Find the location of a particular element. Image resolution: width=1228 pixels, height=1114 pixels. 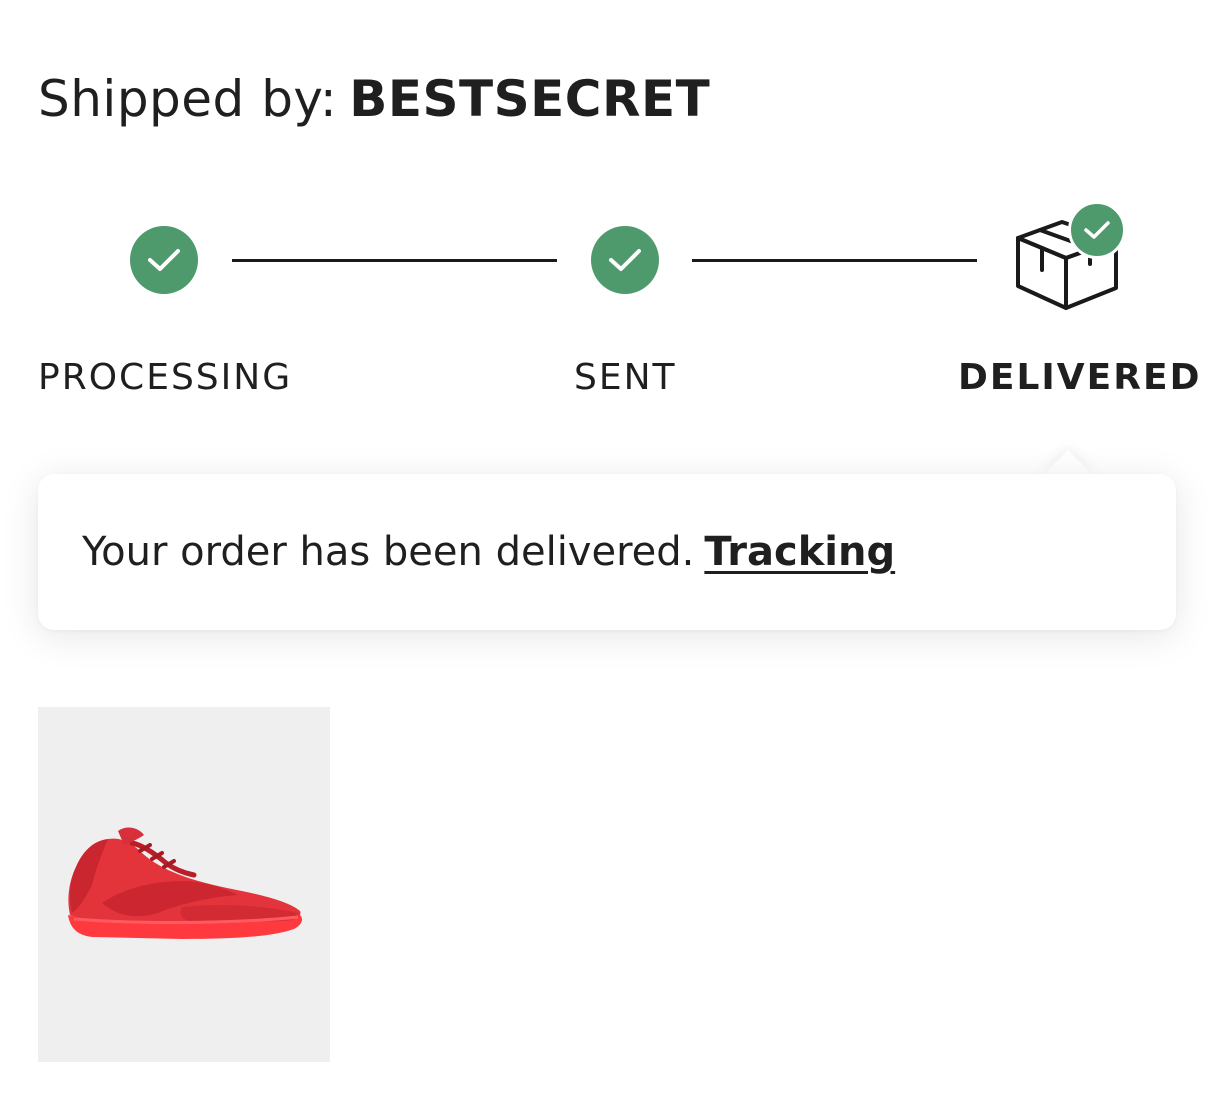

tracking-link: Tracking is located at coordinates (799, 552).